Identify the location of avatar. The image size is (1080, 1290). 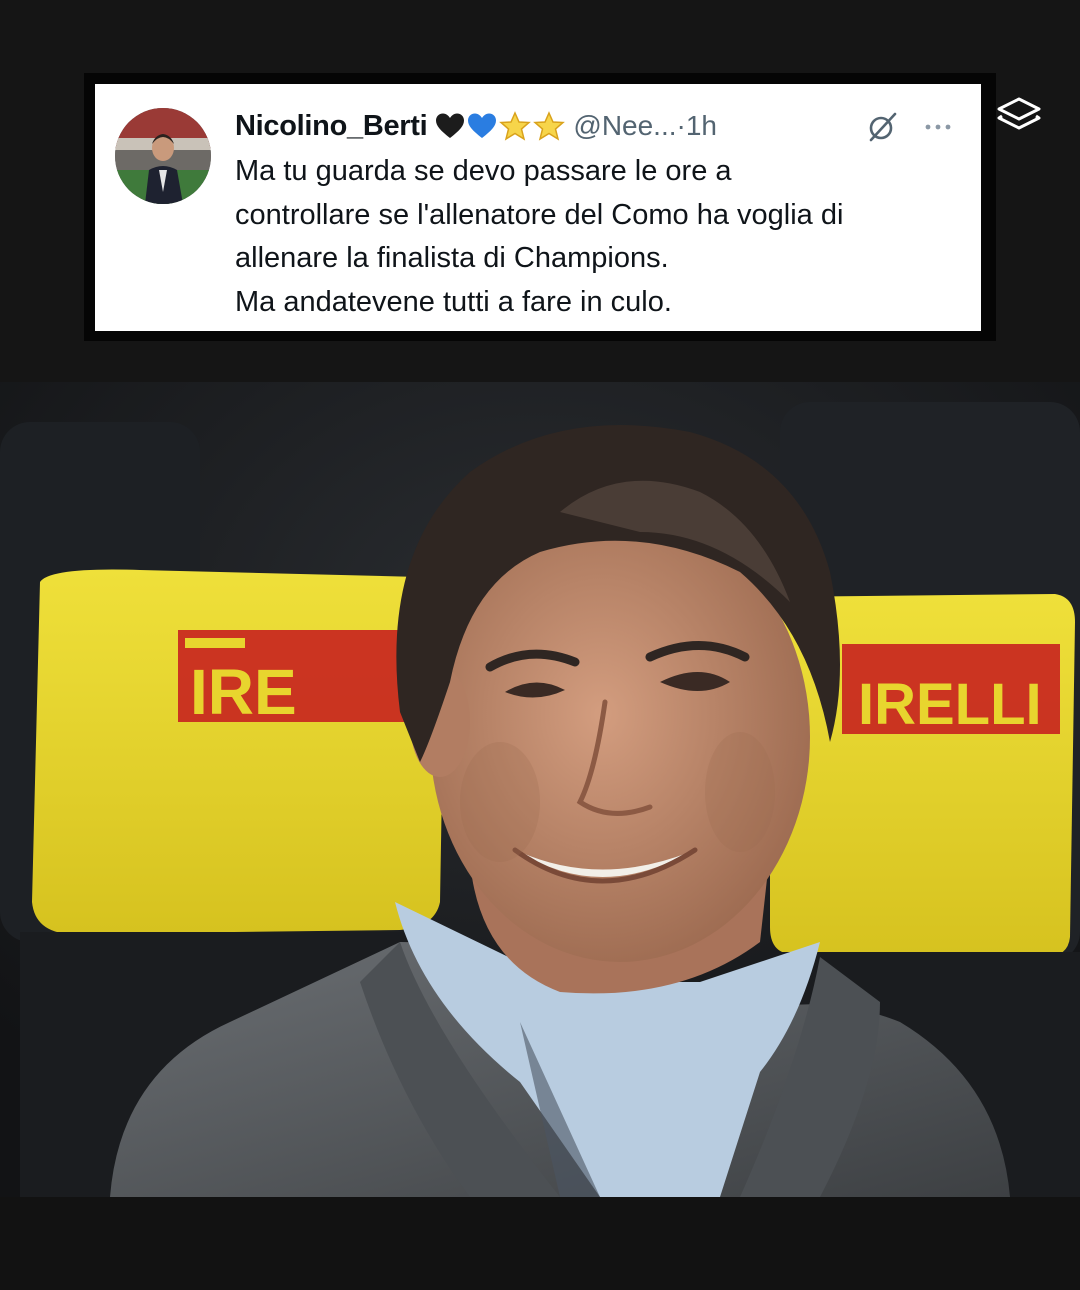
(163, 156).